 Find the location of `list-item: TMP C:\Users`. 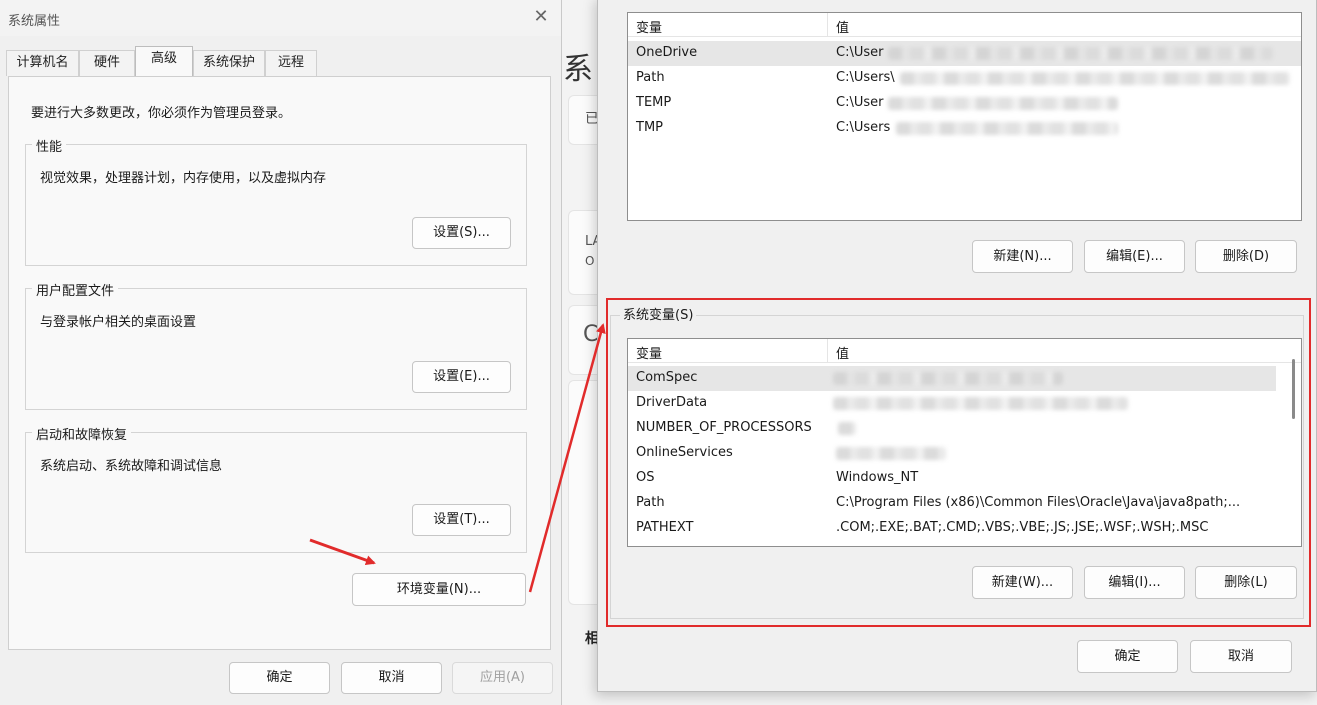

list-item: TMP C:\Users is located at coordinates (964, 128).